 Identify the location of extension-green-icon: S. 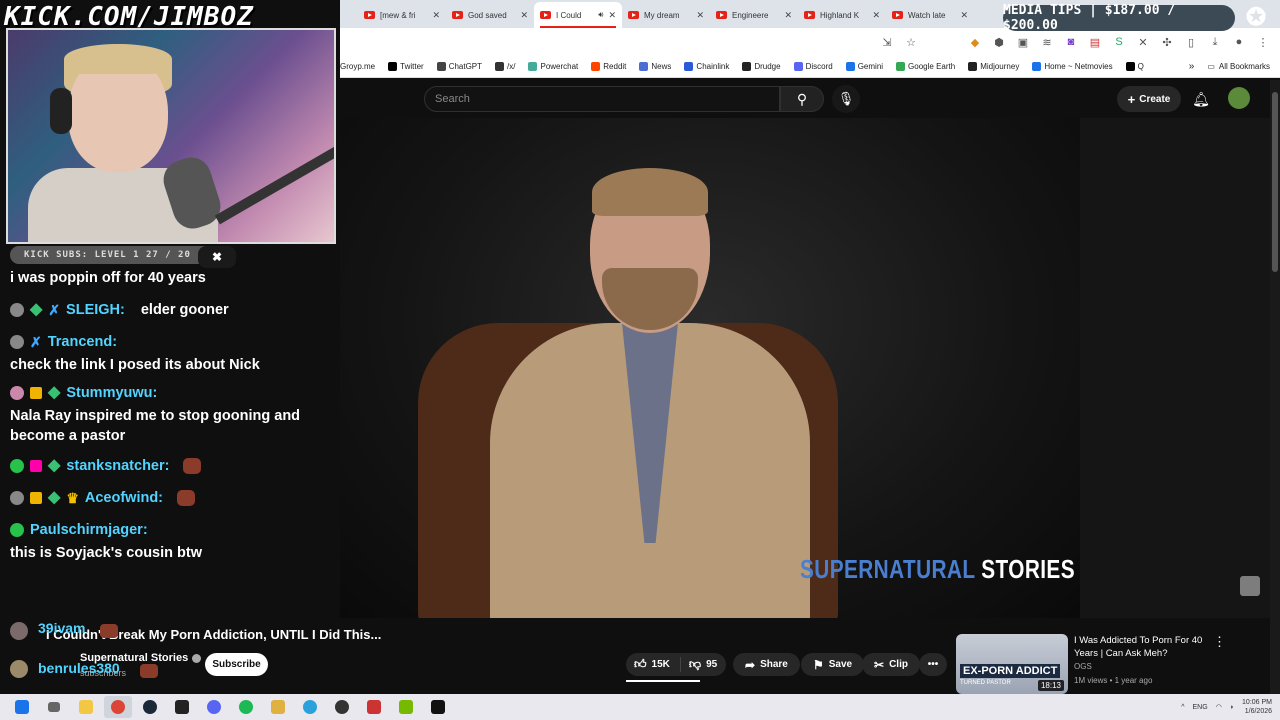
(1119, 42).